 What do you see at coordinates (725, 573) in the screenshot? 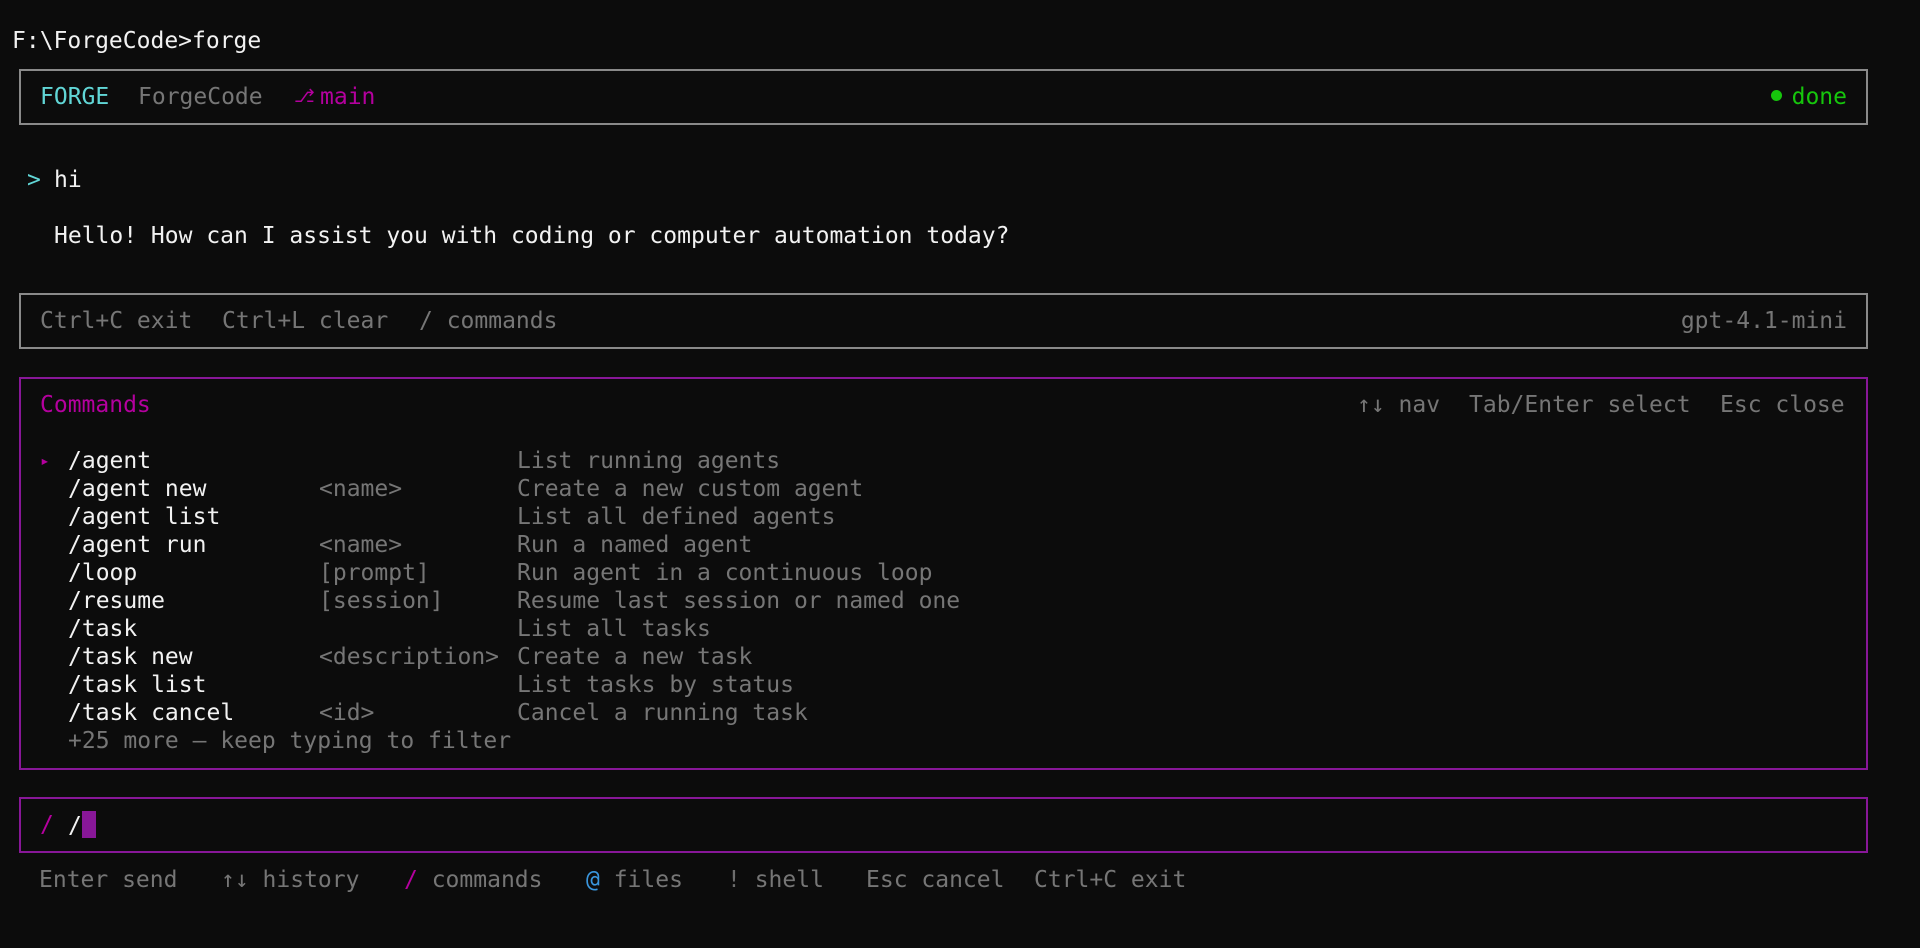
I see `command-description: Run agent in a continuous loop` at bounding box center [725, 573].